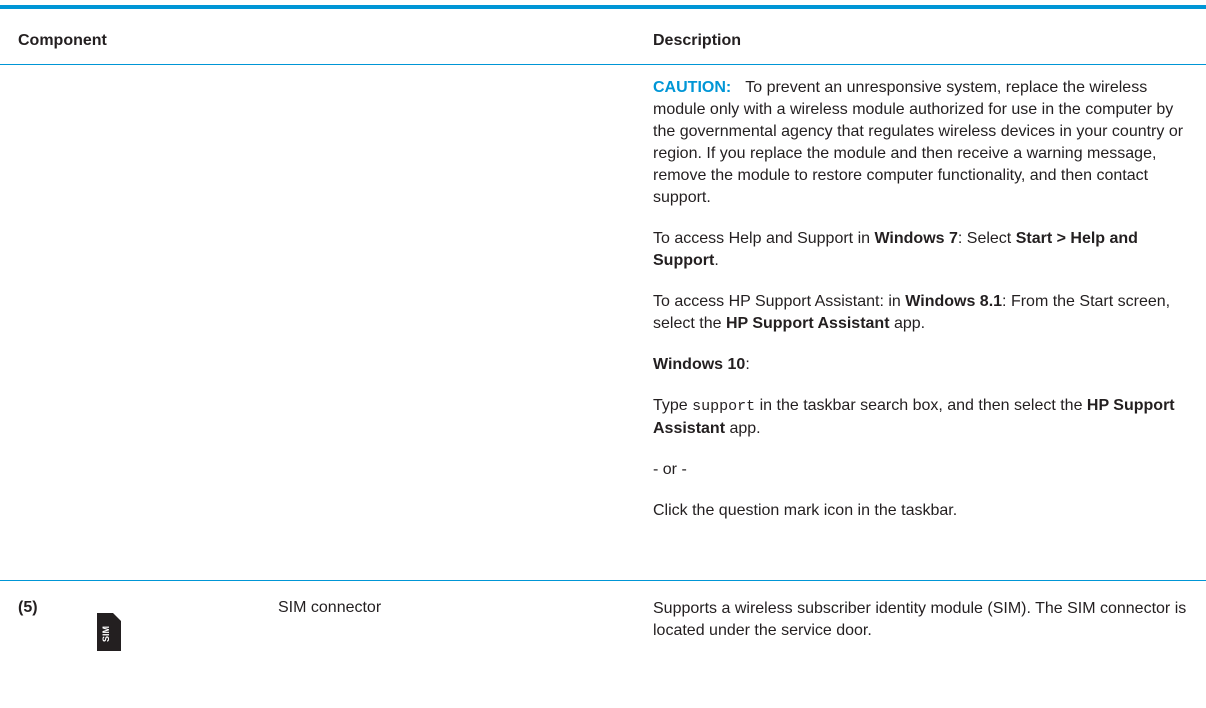 Image resolution: width=1206 pixels, height=708 pixels. Describe the element at coordinates (724, 406) in the screenshot. I see `win10-command: support` at that location.